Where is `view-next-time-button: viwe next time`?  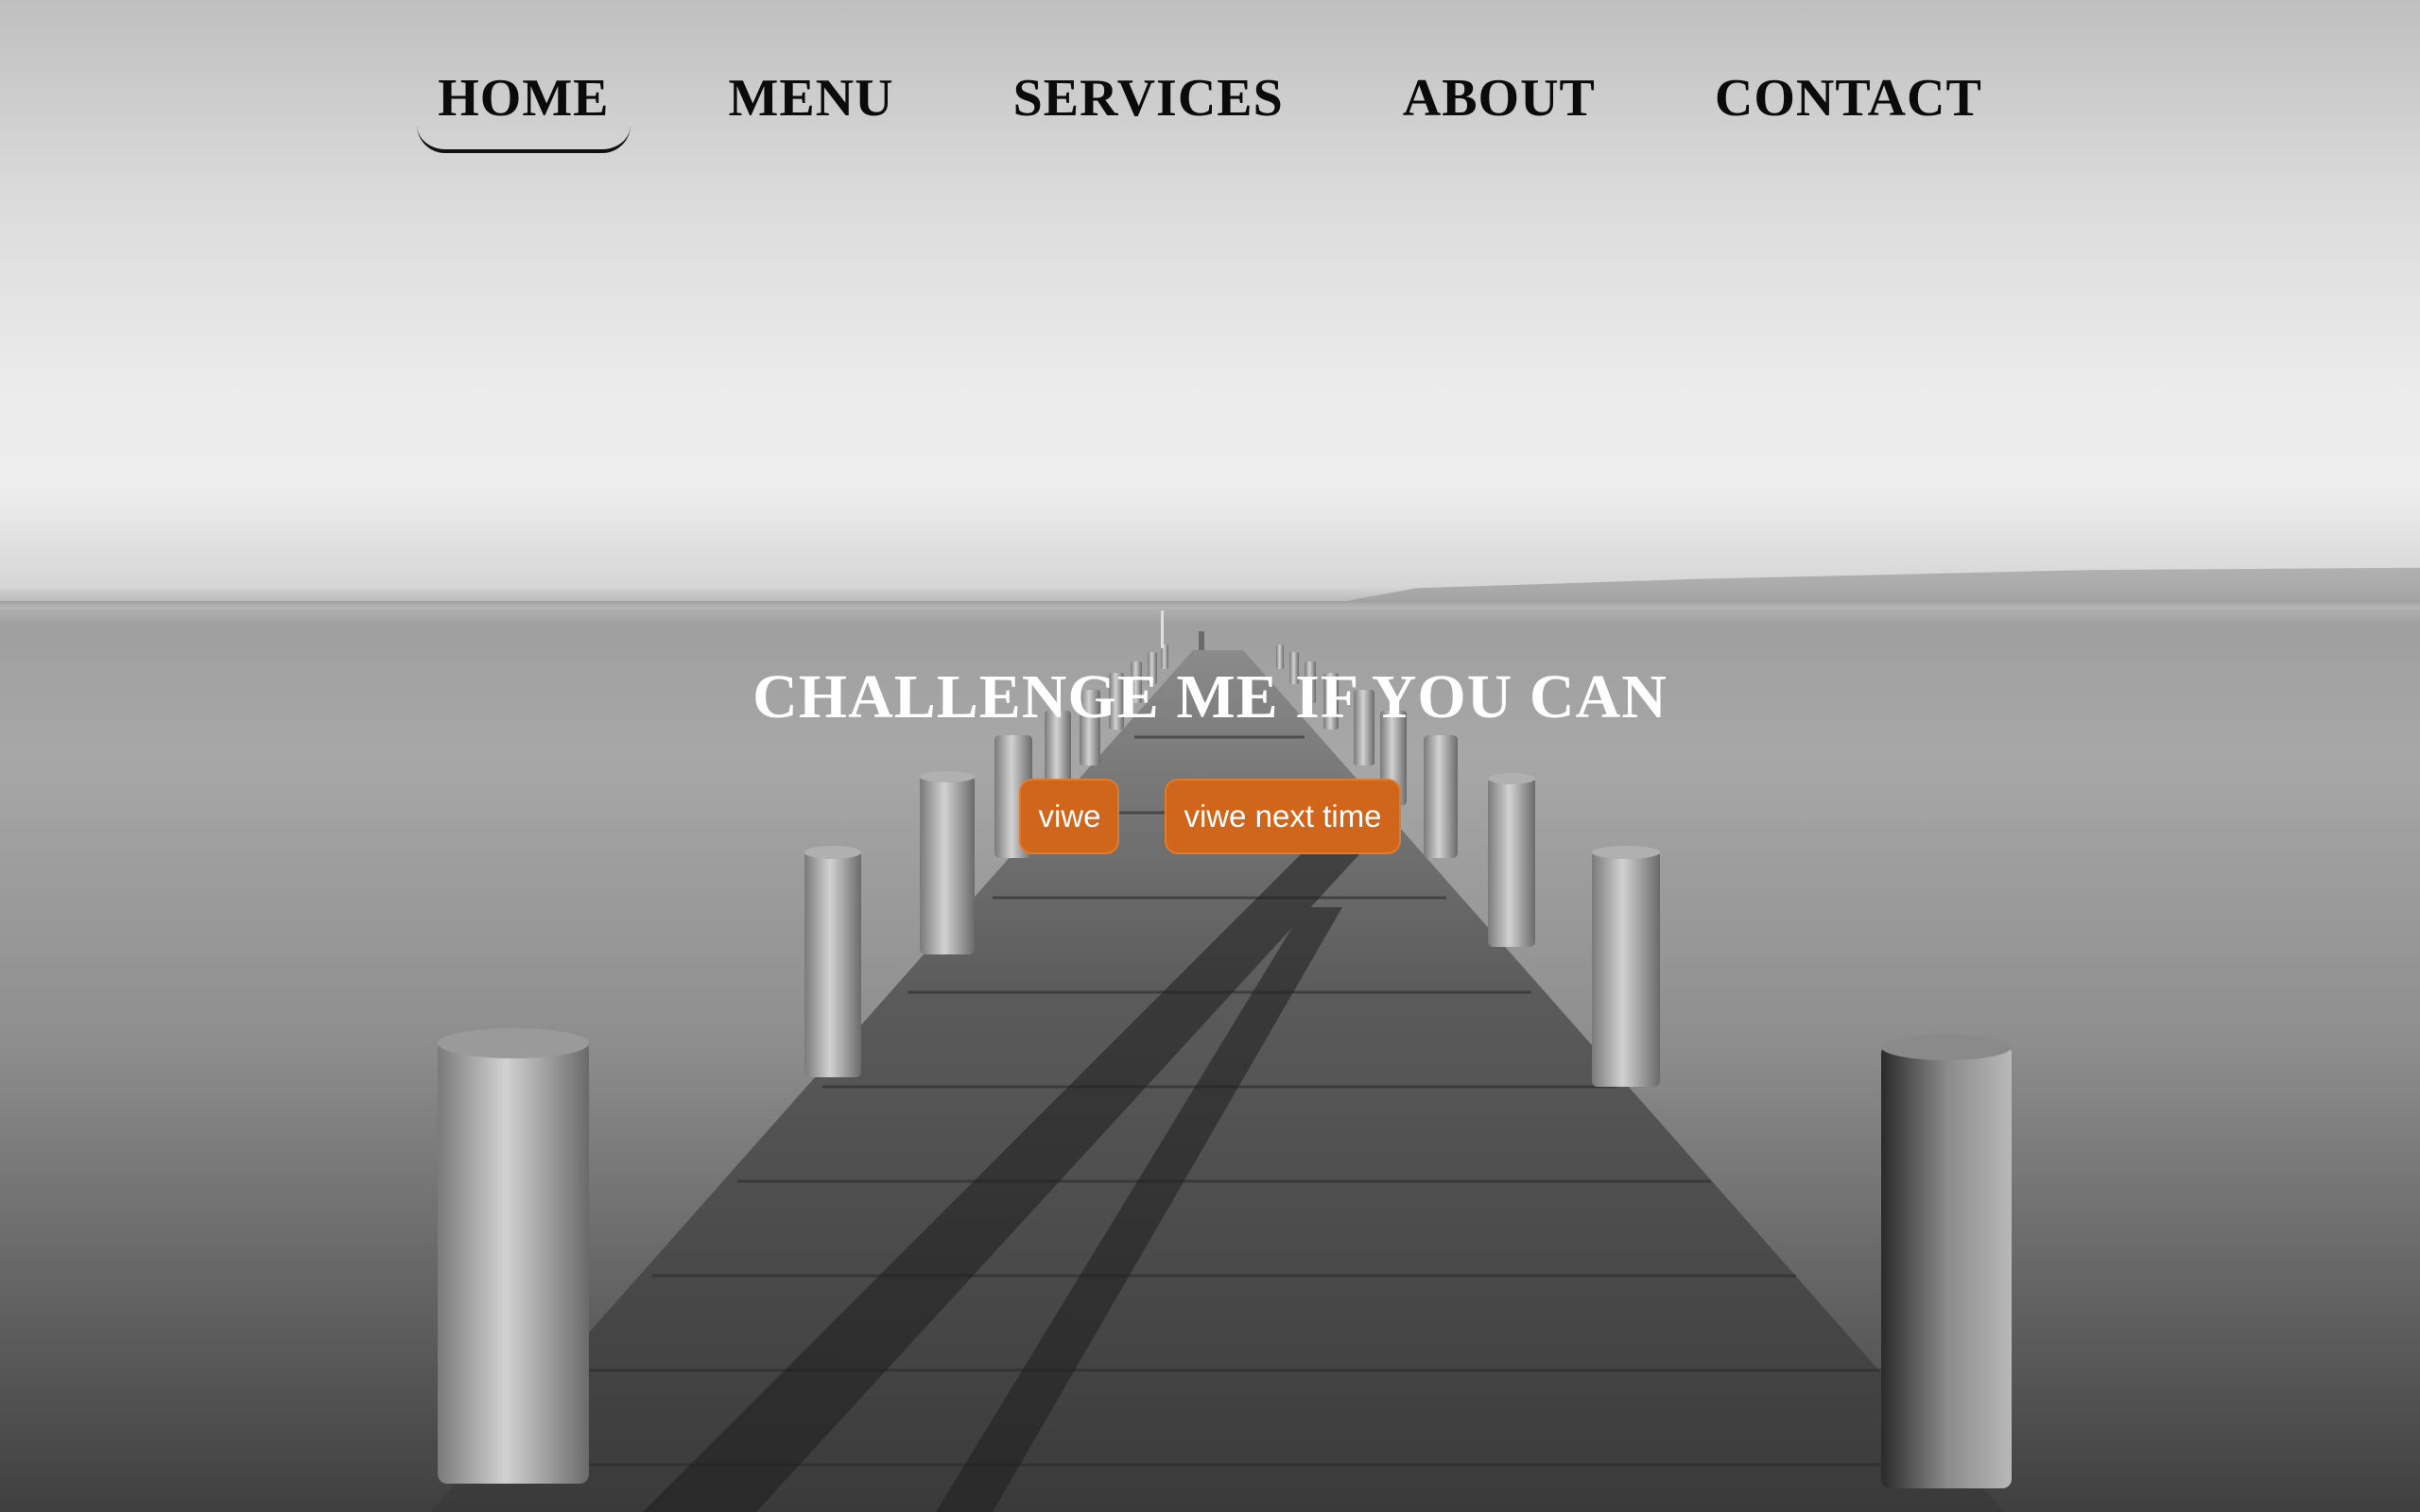 view-next-time-button: viwe next time is located at coordinates (1283, 816).